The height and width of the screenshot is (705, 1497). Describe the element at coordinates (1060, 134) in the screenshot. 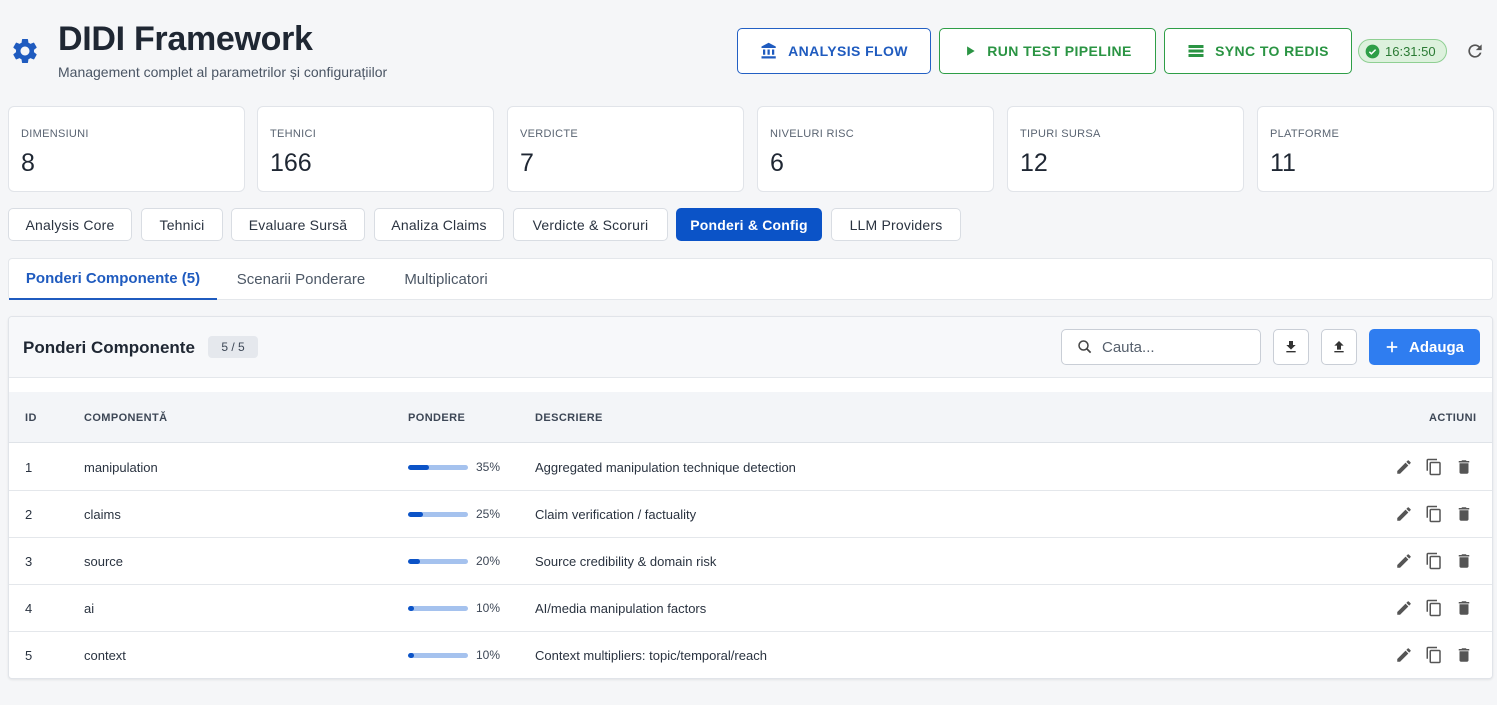

I see `stat-label: TIPURI SURSA` at that location.